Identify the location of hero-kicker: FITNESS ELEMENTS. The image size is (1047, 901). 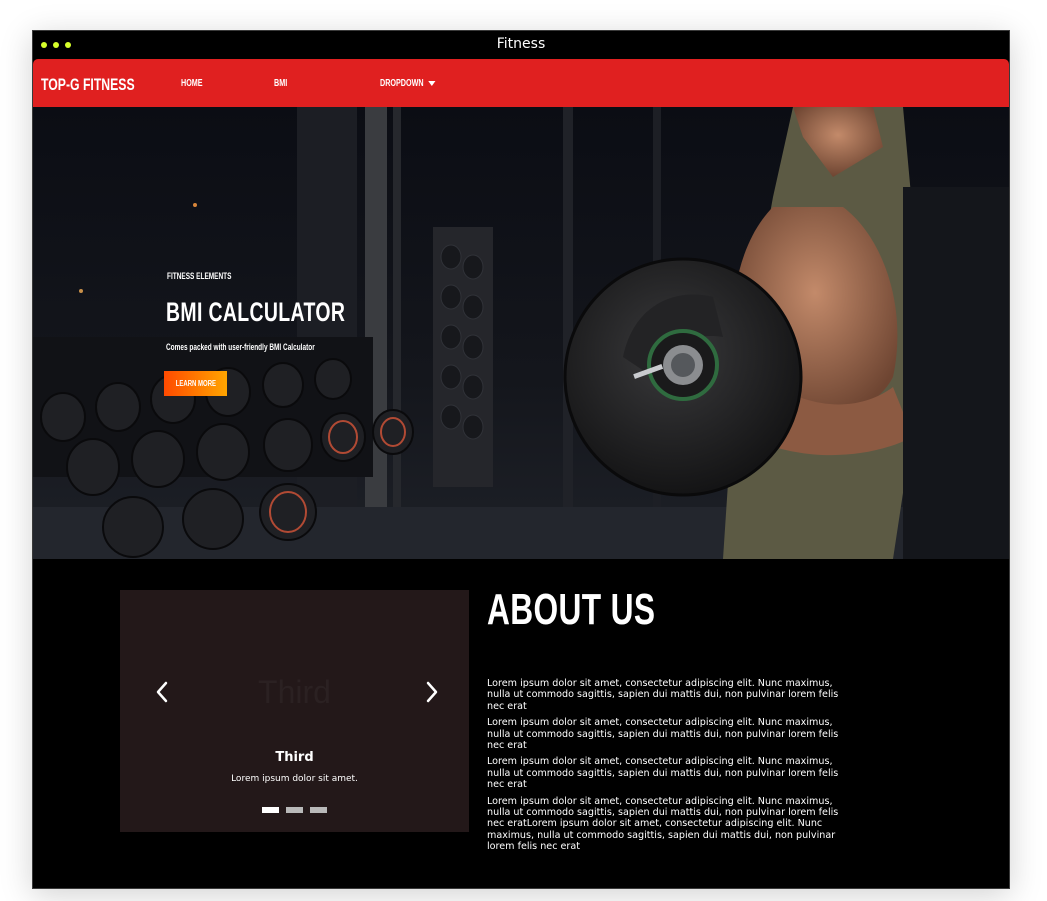
(199, 276).